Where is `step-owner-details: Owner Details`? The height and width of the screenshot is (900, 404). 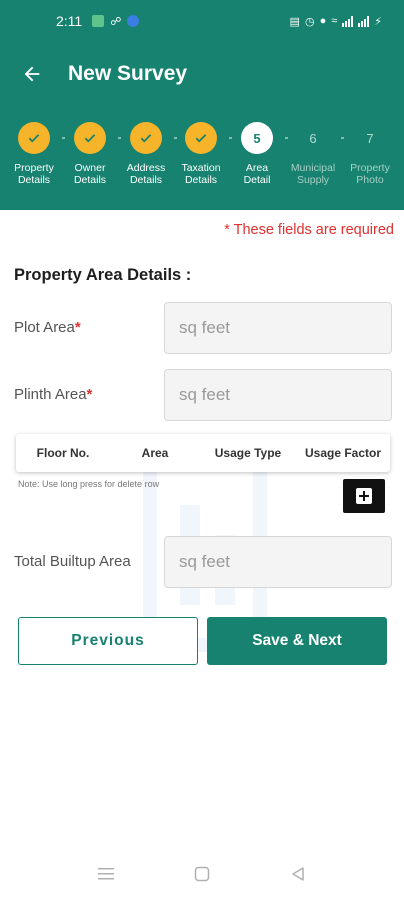
step-owner-details: Owner Details is located at coordinates (90, 154).